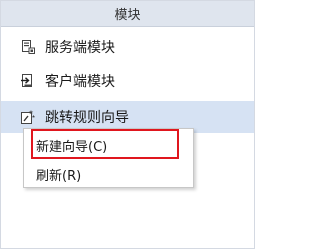 This screenshot has width=320, height=249. What do you see at coordinates (59, 176) in the screenshot?
I see `menu-item-label: 刷新(R)` at bounding box center [59, 176].